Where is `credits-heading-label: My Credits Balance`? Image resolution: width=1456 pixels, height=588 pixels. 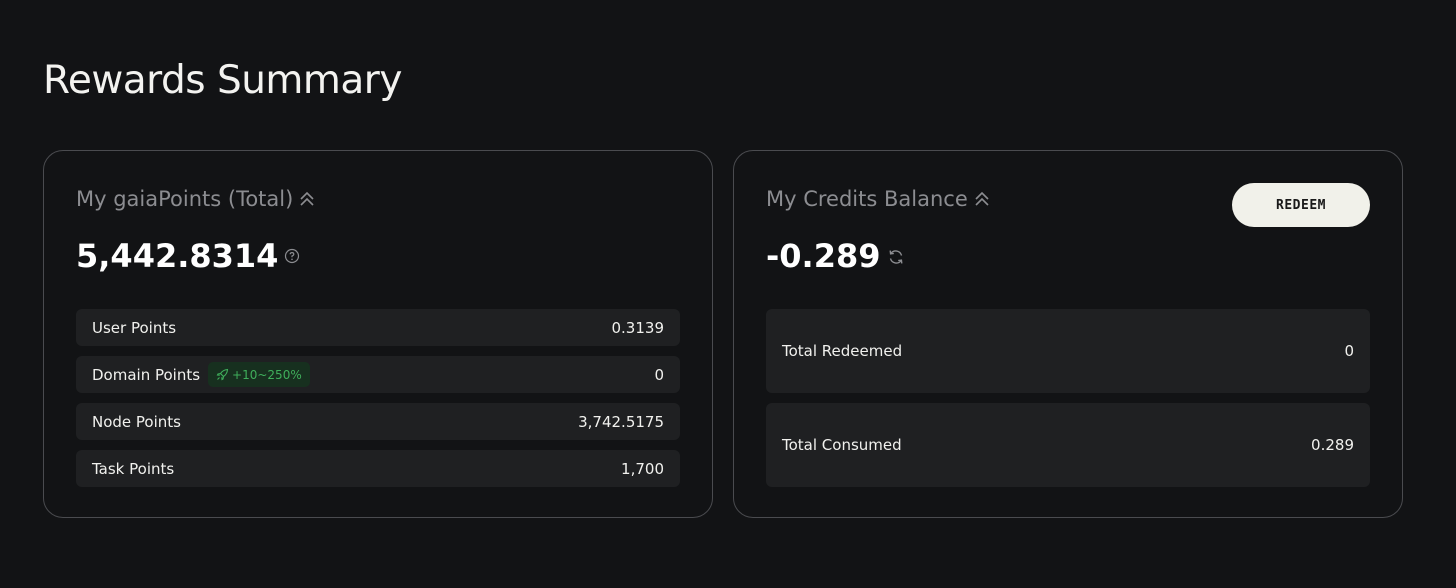 credits-heading-label: My Credits Balance is located at coordinates (867, 199).